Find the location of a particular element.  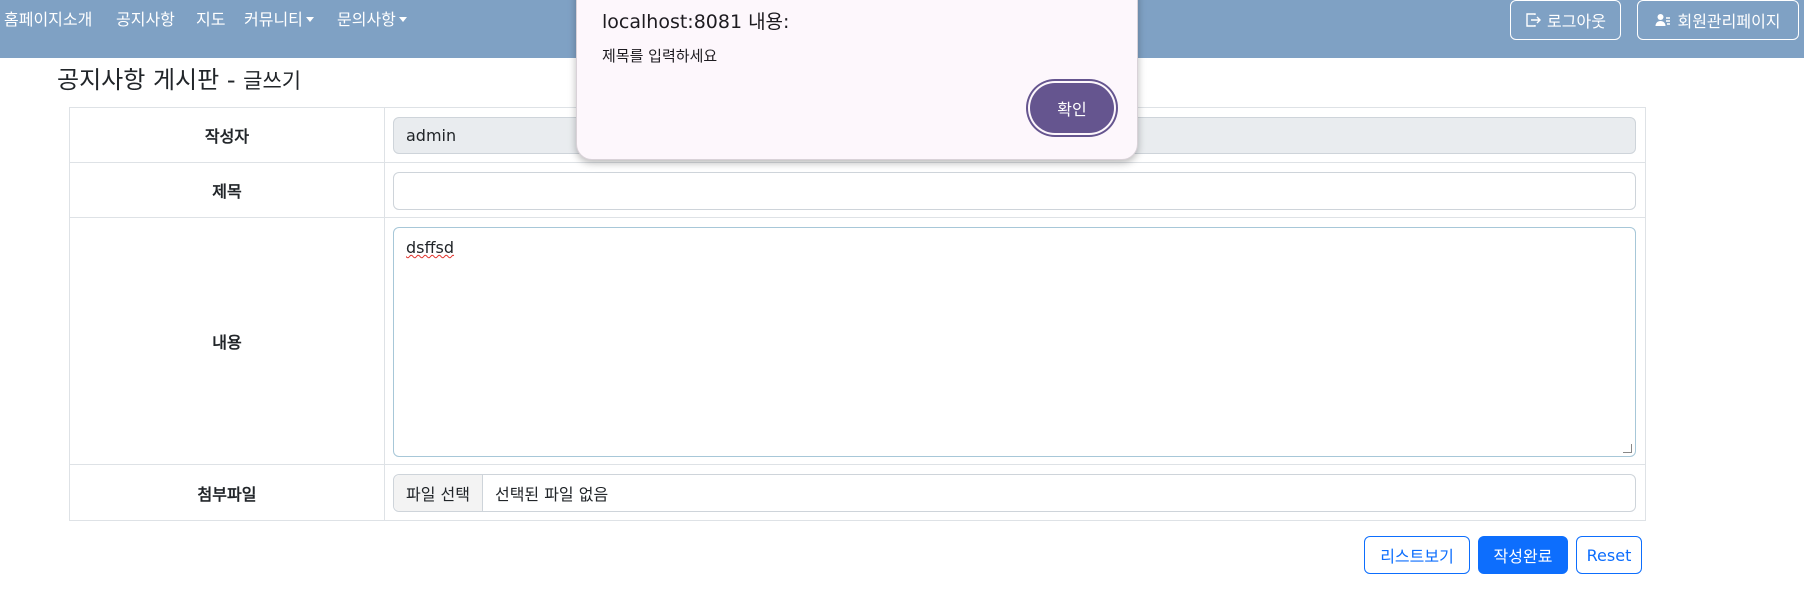

submit-button: 작성완료 is located at coordinates (1523, 555).